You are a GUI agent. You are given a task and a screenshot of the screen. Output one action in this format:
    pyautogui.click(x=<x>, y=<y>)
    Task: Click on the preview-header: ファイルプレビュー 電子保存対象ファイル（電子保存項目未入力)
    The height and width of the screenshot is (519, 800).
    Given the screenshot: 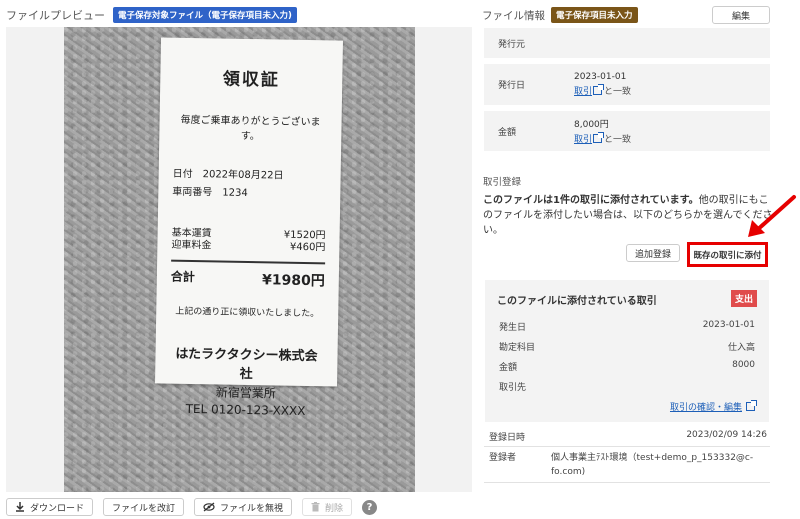 What is the action you would take?
    pyautogui.click(x=151, y=15)
    